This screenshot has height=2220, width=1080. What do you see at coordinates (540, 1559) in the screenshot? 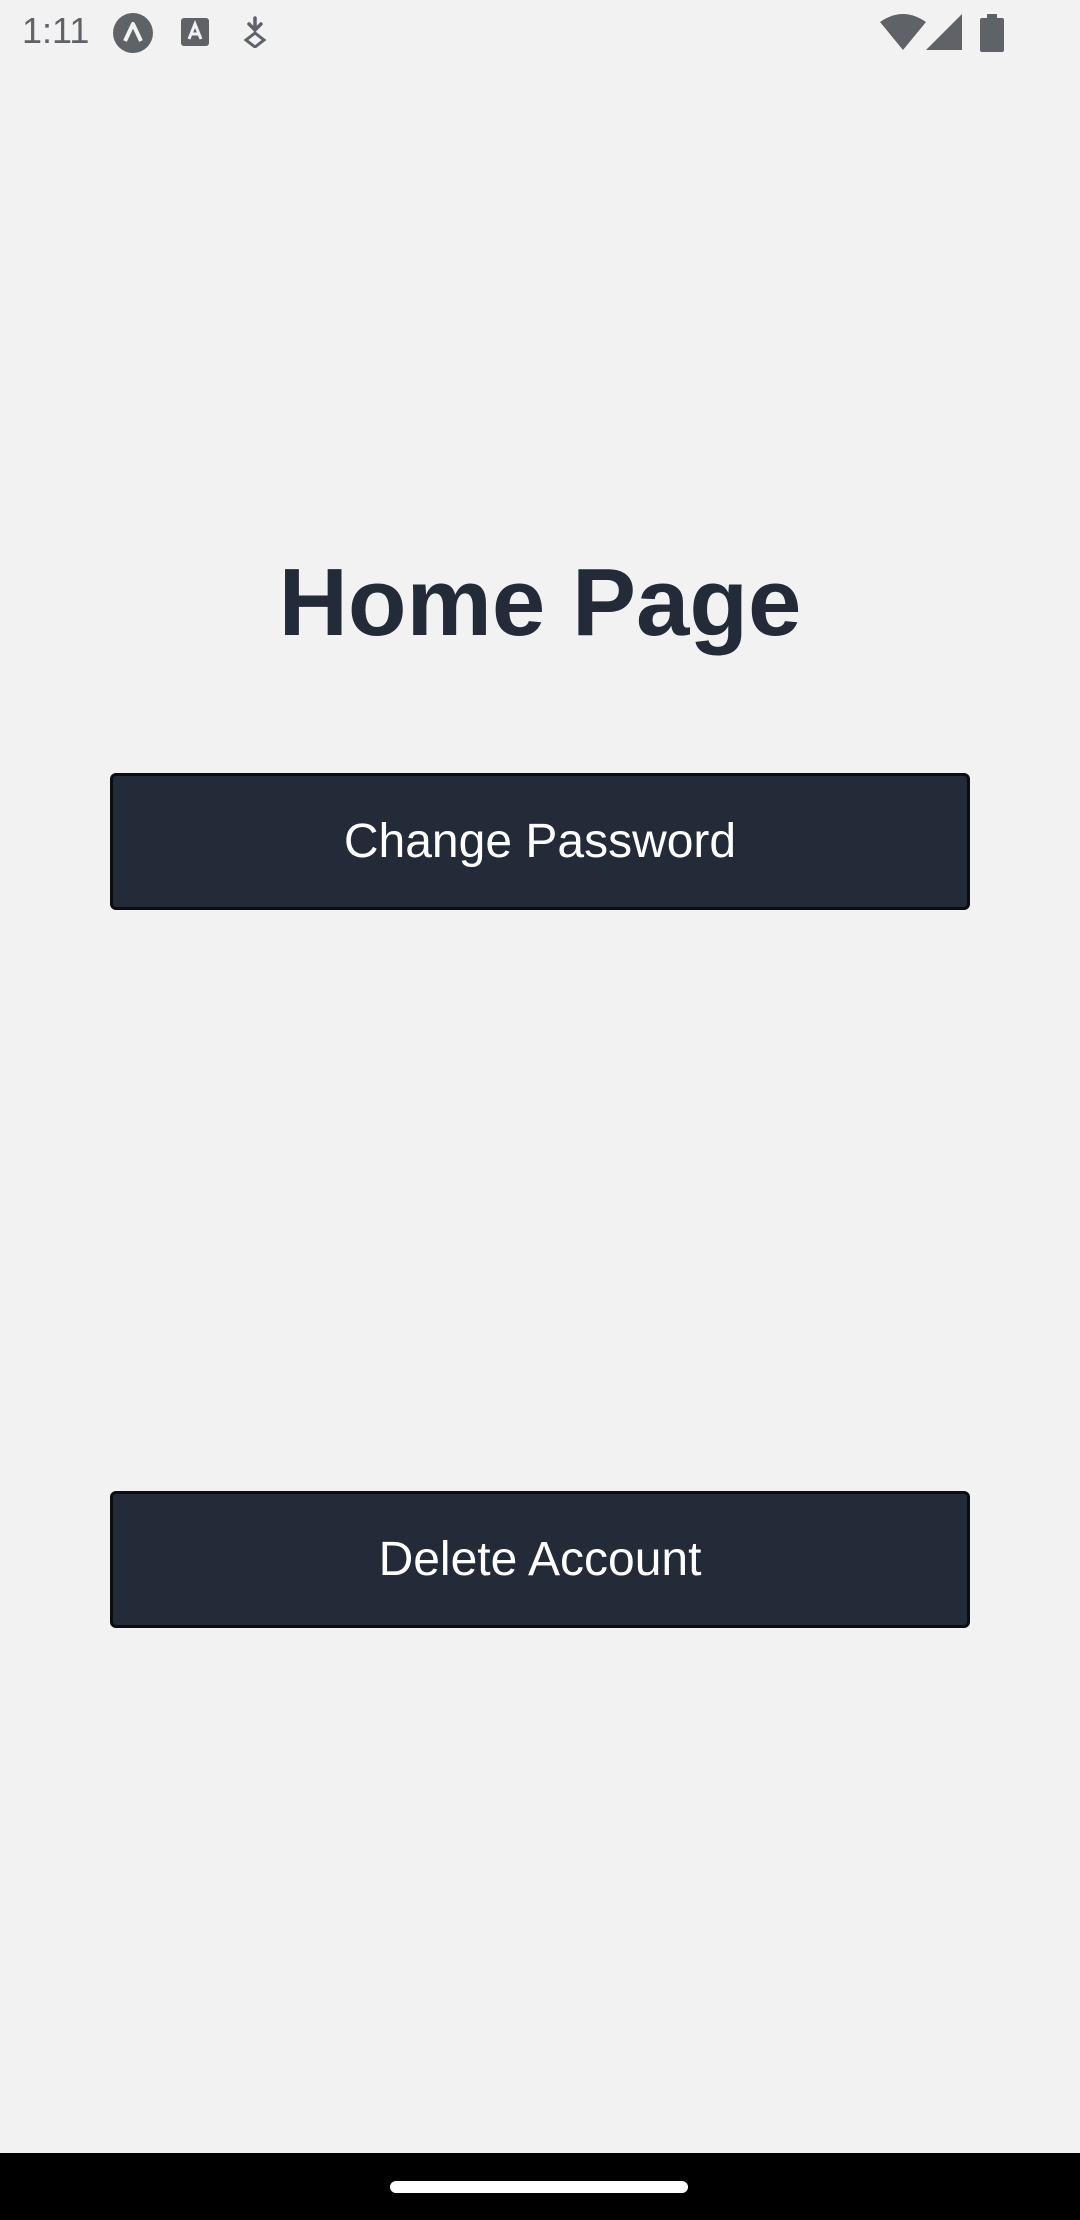
I see `delete-account-button: Delete Account` at bounding box center [540, 1559].